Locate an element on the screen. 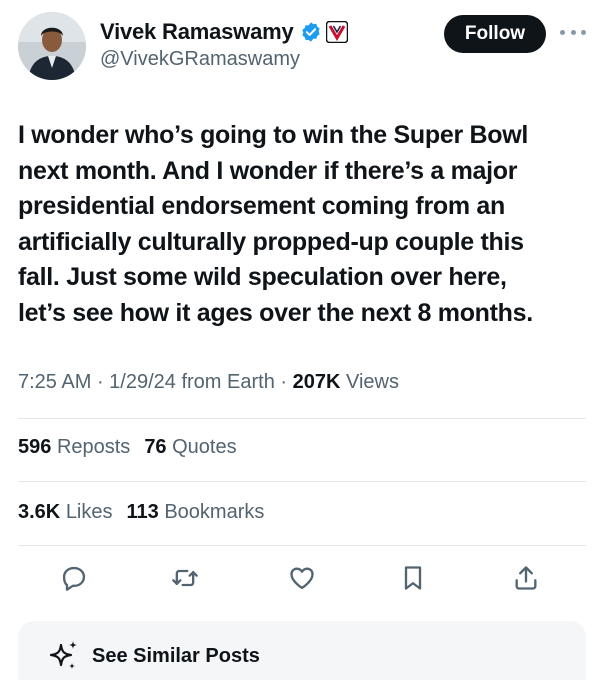 This screenshot has width=604, height=680. avatar-image is located at coordinates (52, 46).